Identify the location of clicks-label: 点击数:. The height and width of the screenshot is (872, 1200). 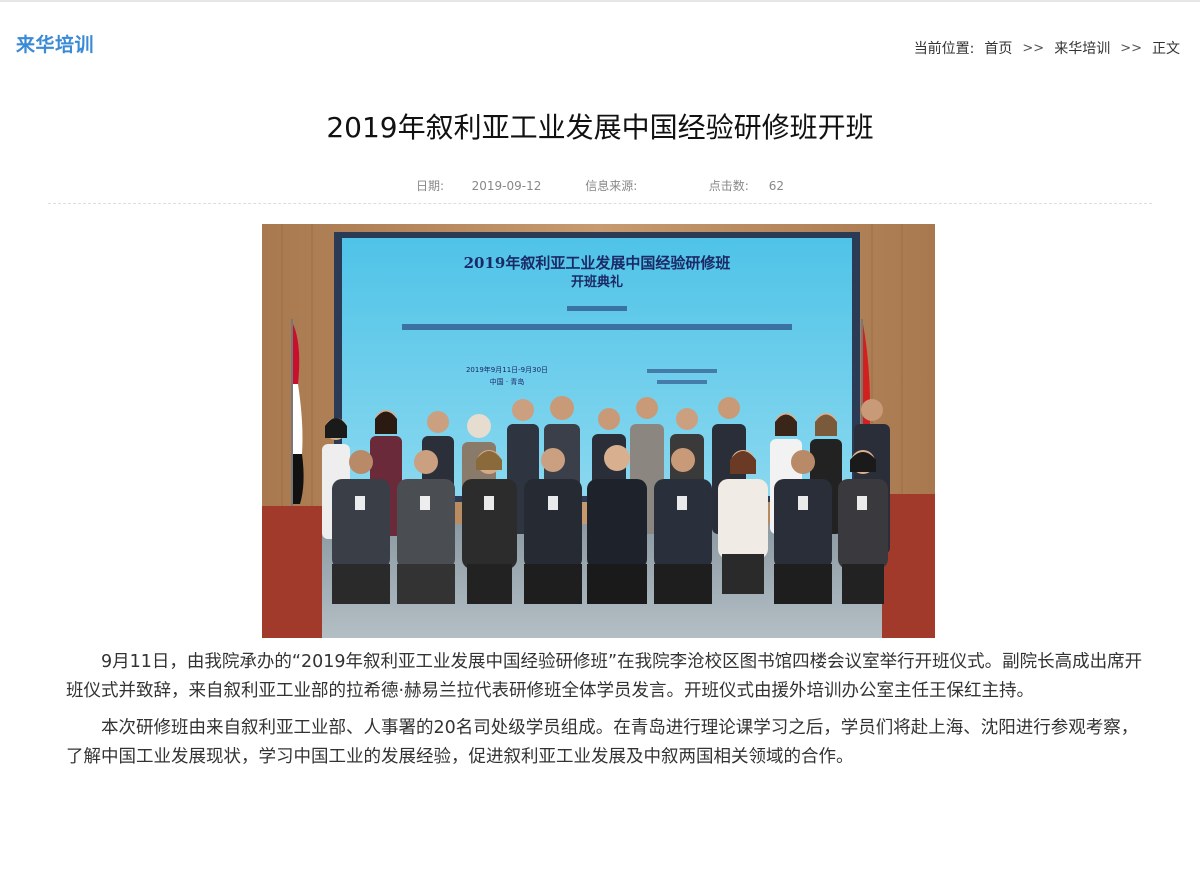
(728, 186).